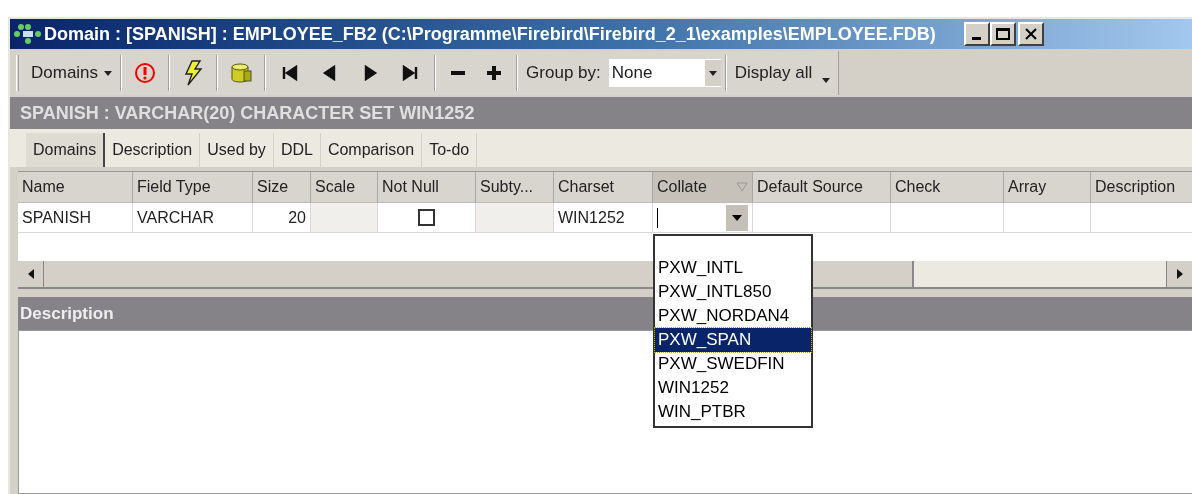 This screenshot has height=494, width=1192. What do you see at coordinates (67, 313) in the screenshot?
I see `description-title: Description` at bounding box center [67, 313].